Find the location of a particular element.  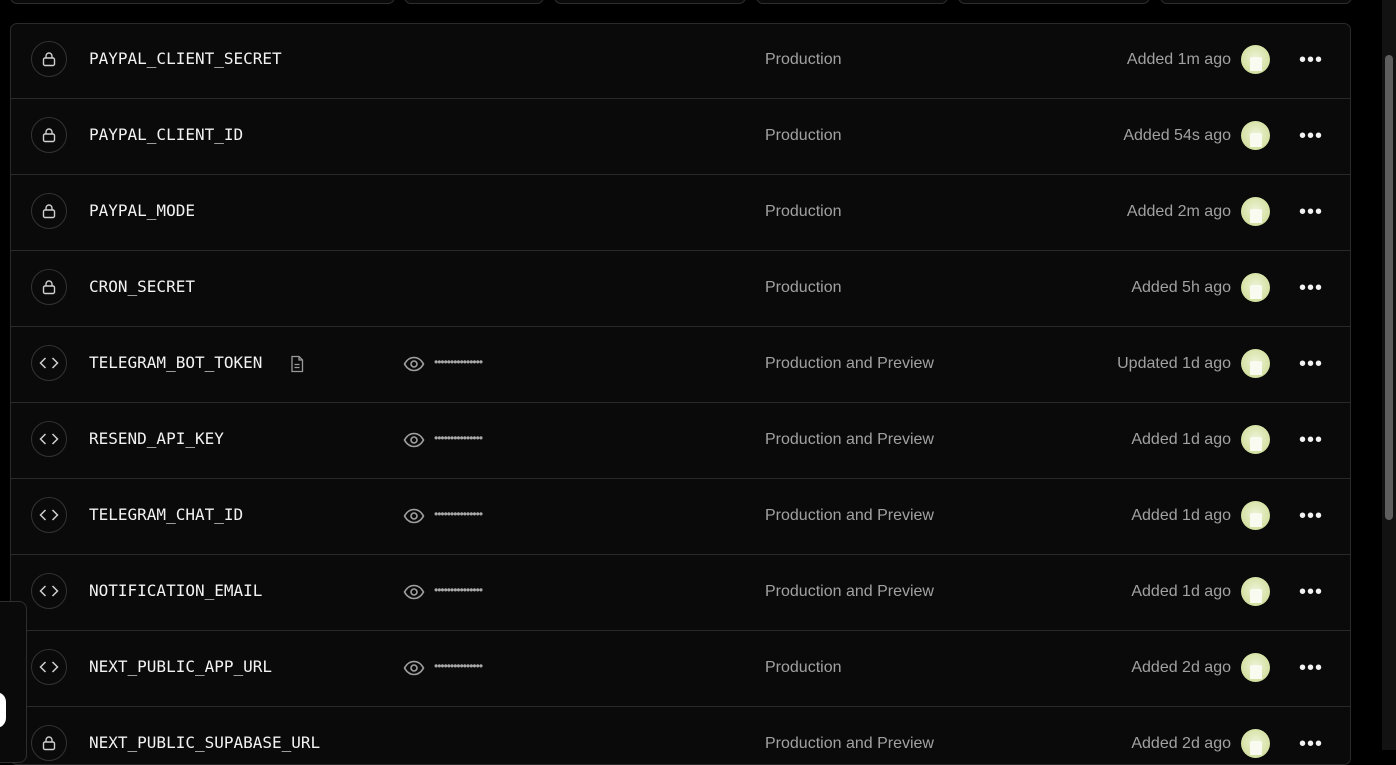

side-widget is located at coordinates (13, 682).